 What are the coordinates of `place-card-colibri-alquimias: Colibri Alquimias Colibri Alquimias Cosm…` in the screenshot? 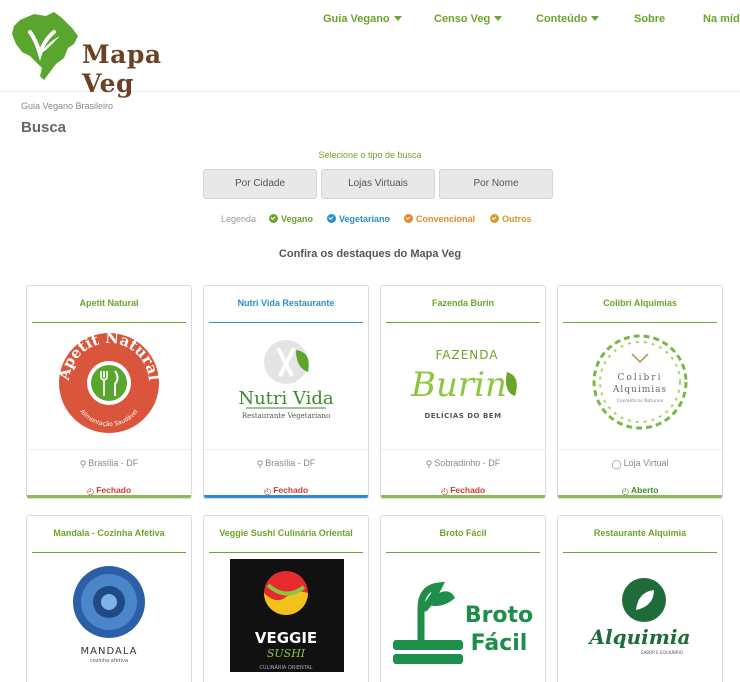 It's located at (640, 392).